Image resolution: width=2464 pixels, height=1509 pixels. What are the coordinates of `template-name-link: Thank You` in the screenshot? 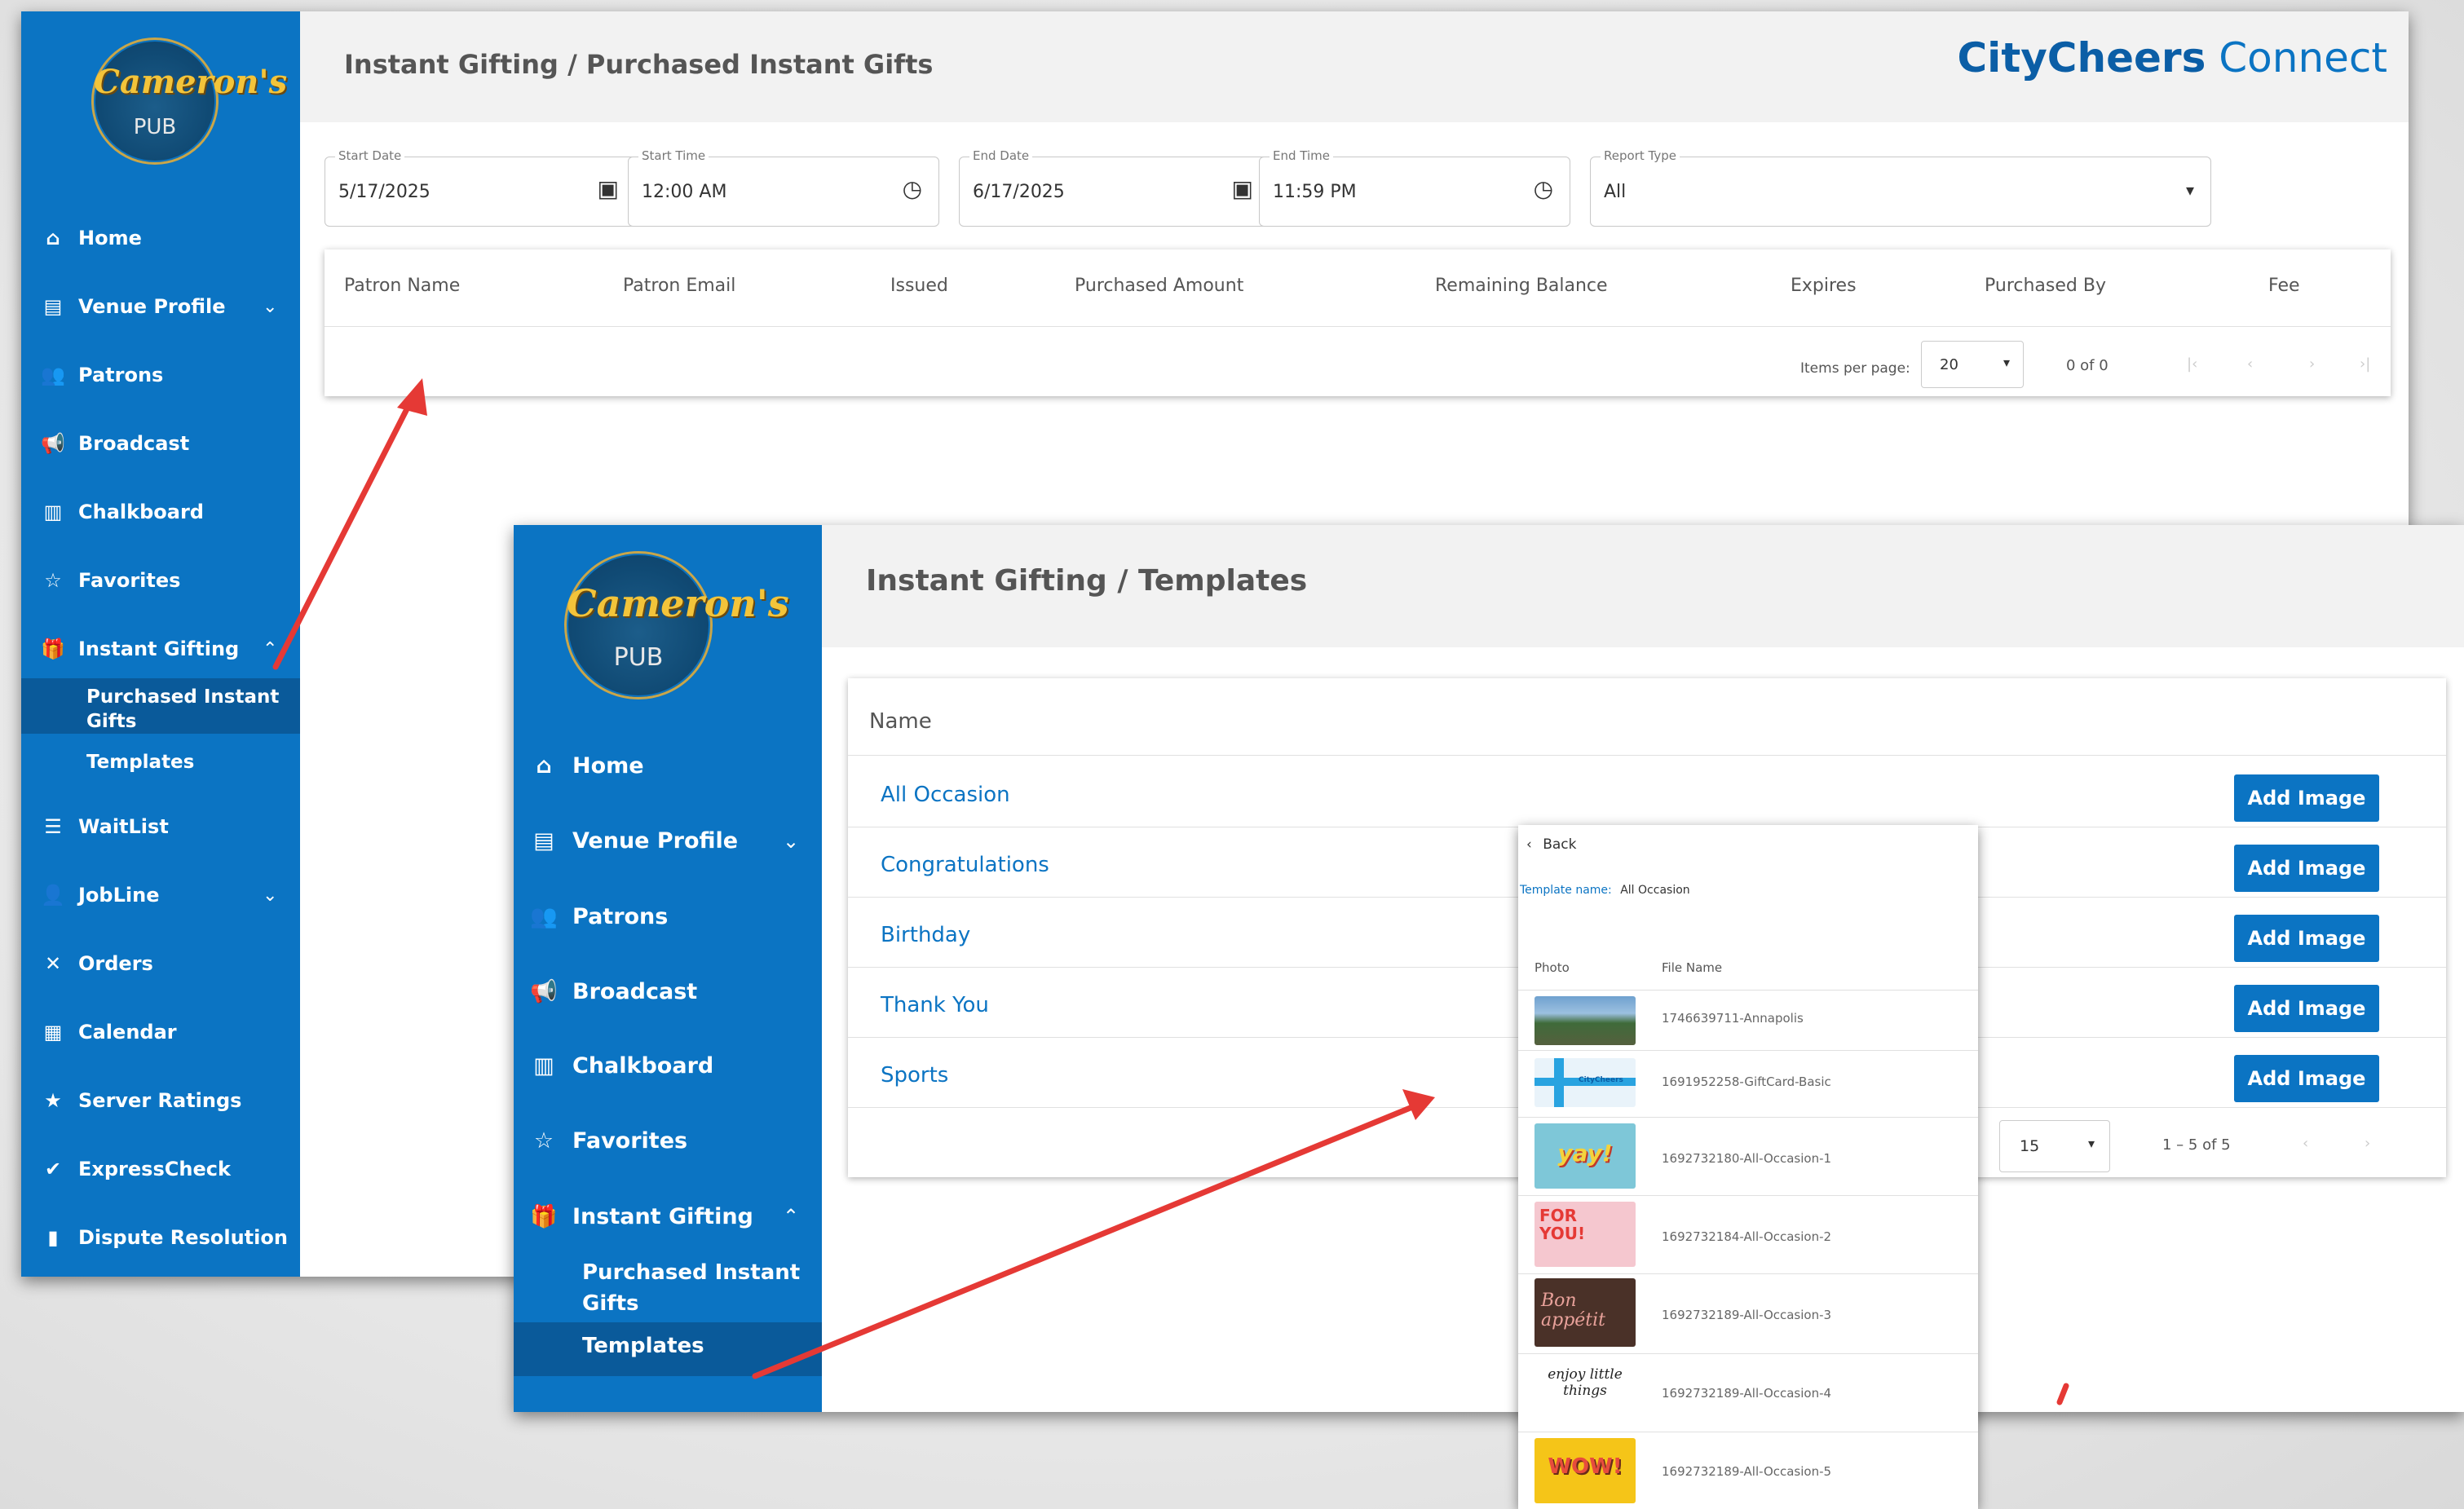 It's located at (935, 1005).